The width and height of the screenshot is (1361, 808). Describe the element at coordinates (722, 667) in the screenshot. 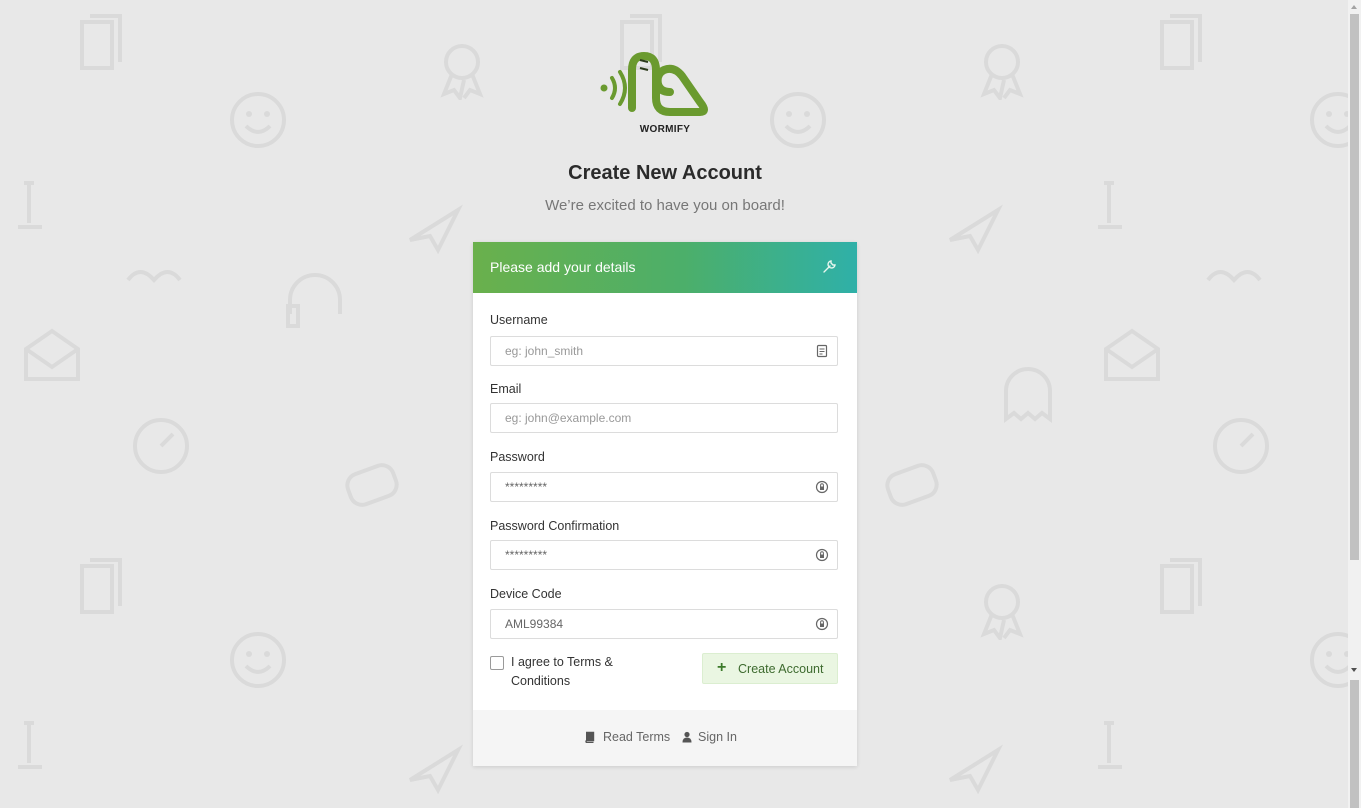

I see `plus-icon: +` at that location.